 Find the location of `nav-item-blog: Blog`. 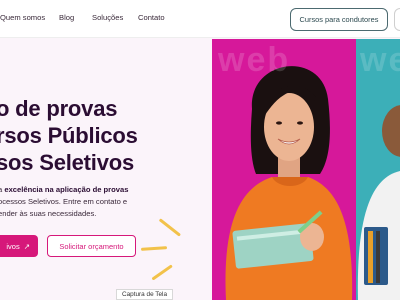

nav-item-blog: Blog is located at coordinates (66, 17).